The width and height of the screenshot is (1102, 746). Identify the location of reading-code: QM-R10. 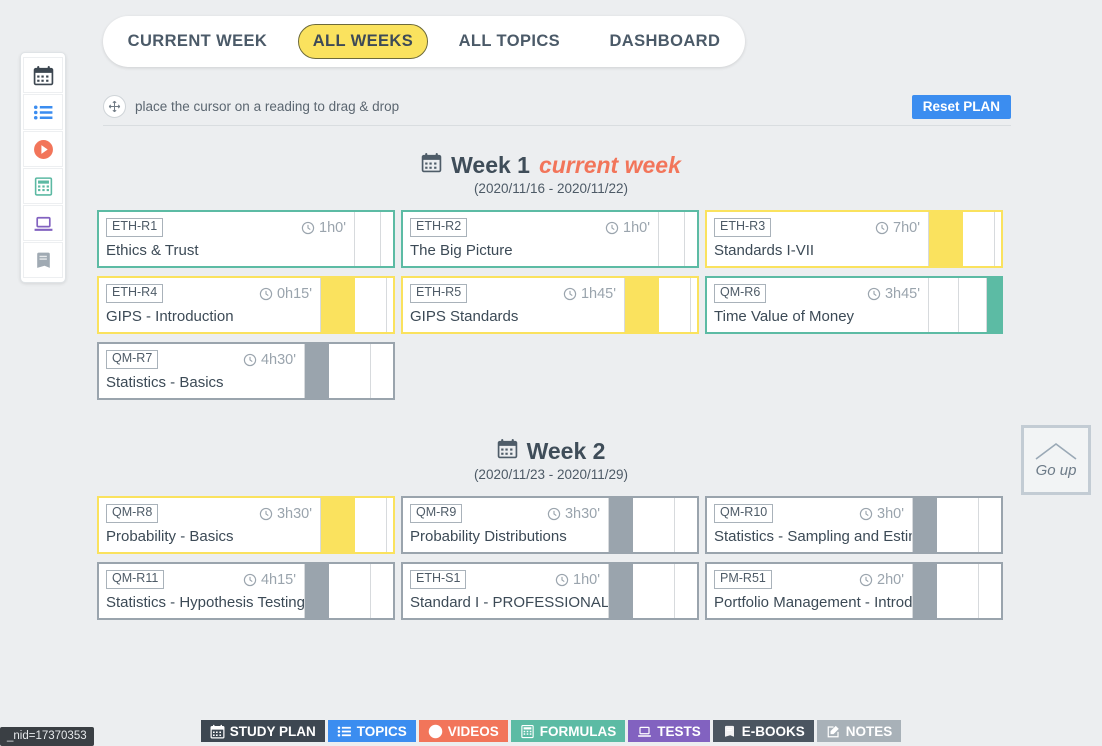
(744, 513).